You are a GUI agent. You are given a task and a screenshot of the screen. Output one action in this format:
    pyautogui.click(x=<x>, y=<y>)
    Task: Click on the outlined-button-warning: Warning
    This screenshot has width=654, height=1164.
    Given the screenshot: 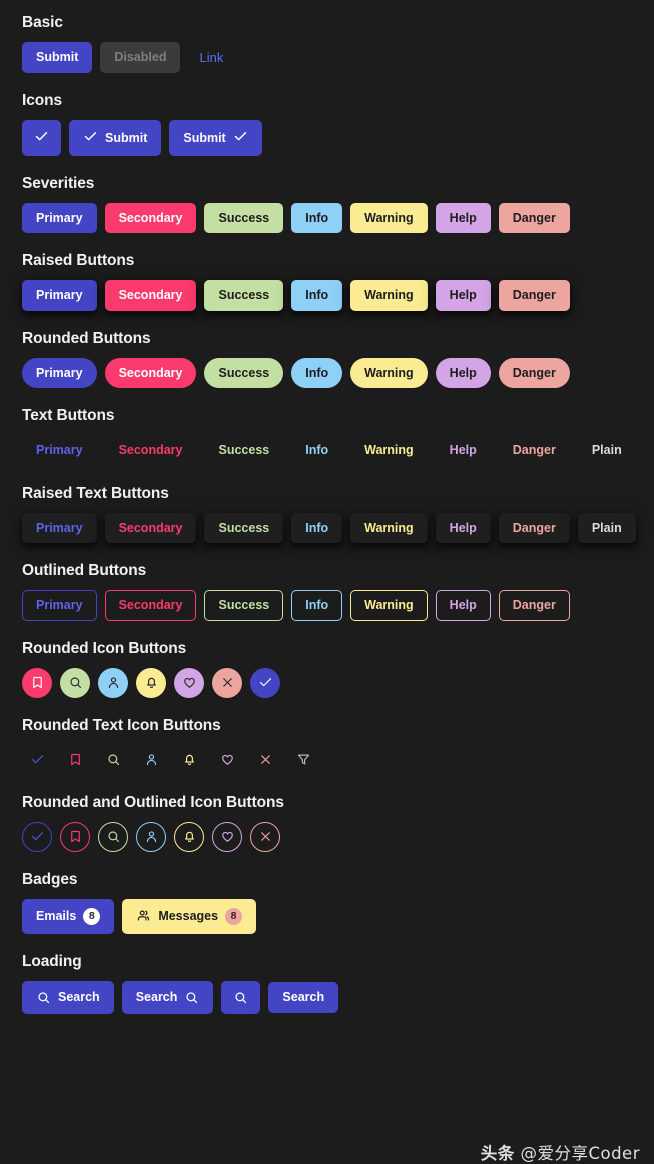 What is the action you would take?
    pyautogui.click(x=389, y=605)
    